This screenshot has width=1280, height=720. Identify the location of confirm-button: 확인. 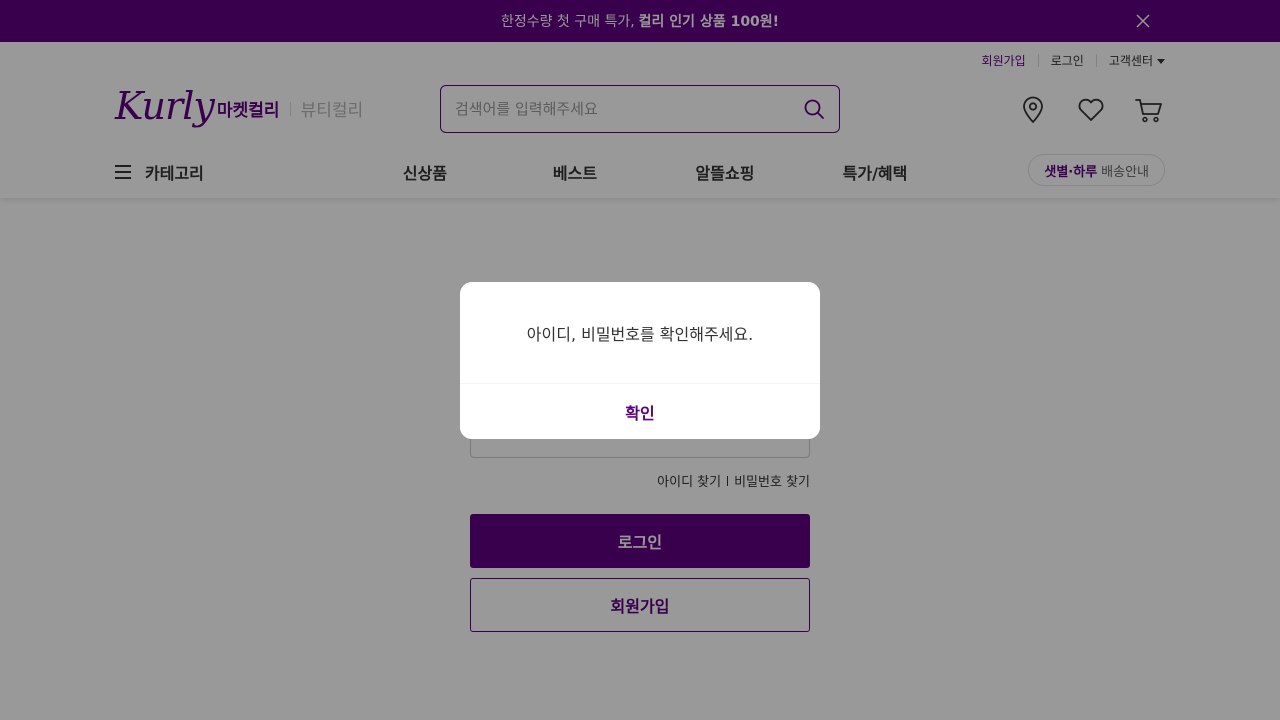
(640, 411).